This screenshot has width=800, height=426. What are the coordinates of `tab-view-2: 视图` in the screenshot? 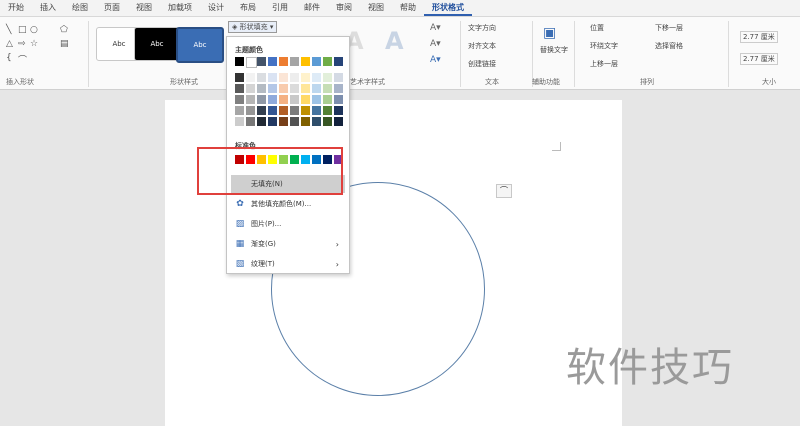 It's located at (376, 8).